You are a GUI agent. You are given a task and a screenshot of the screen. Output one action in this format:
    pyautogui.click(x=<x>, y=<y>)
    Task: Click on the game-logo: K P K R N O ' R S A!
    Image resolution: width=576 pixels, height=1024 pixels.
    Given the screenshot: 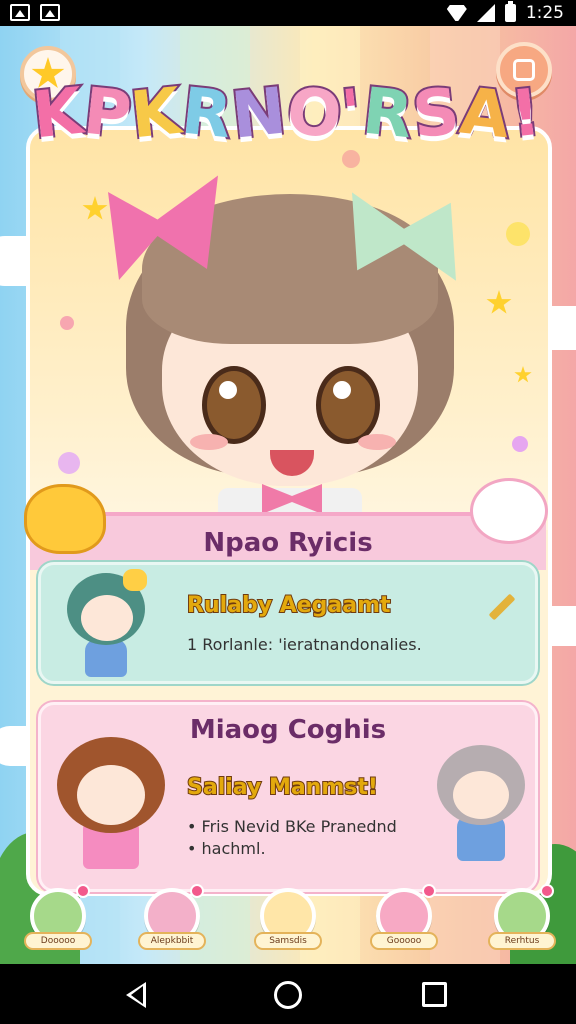 What is the action you would take?
    pyautogui.click(x=287, y=114)
    